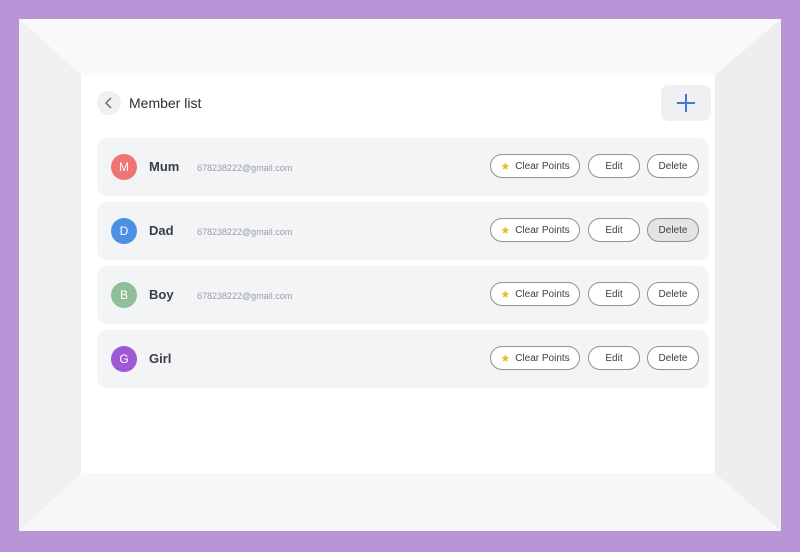  Describe the element at coordinates (403, 359) in the screenshot. I see `member-row-girl: G Girl ★ Clear Points Edit Delete` at that location.